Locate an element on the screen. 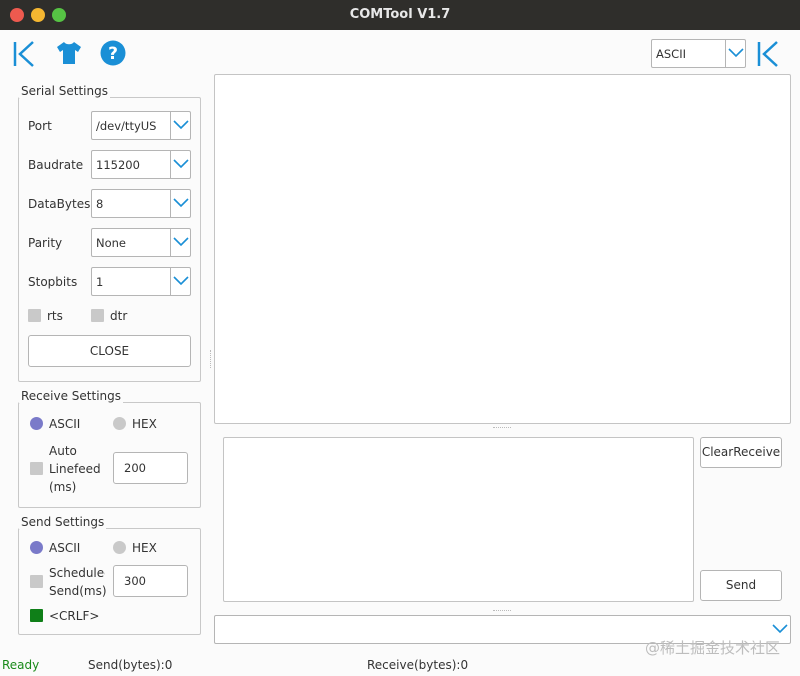 This screenshot has height=676, width=800. vertical-splitter-handle is located at coordinates (211, 359).